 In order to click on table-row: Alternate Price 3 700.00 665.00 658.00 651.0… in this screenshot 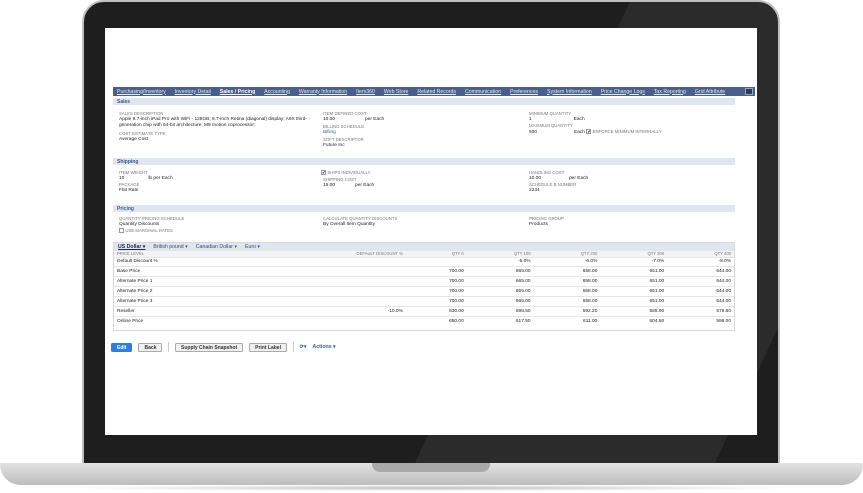, I will do `click(424, 301)`.